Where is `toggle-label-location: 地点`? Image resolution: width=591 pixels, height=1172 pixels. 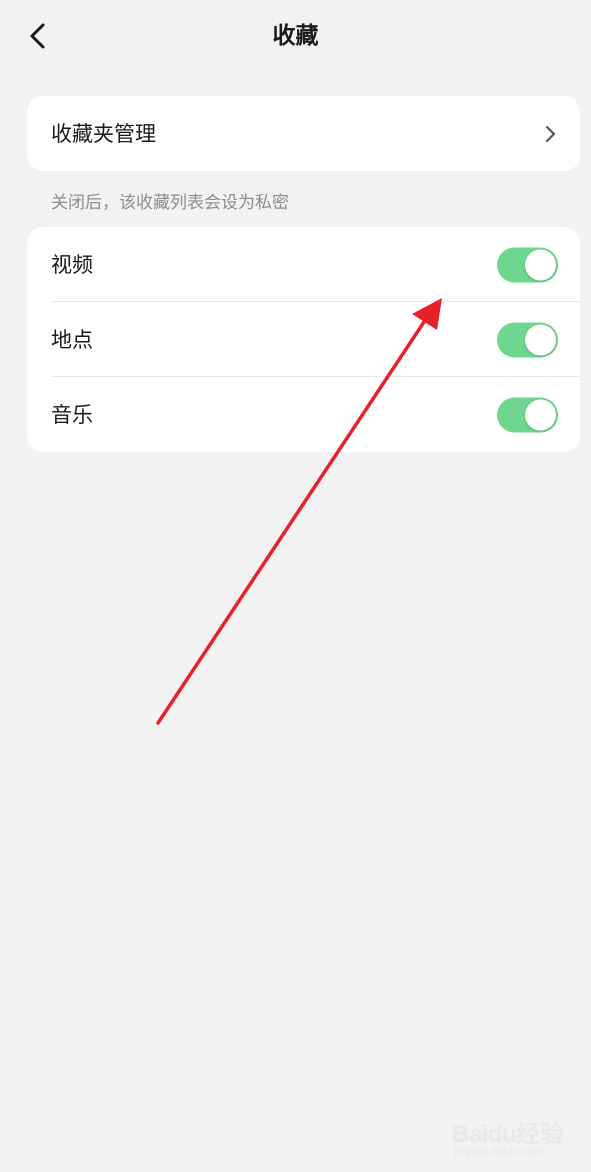 toggle-label-location: 地点 is located at coordinates (72, 339).